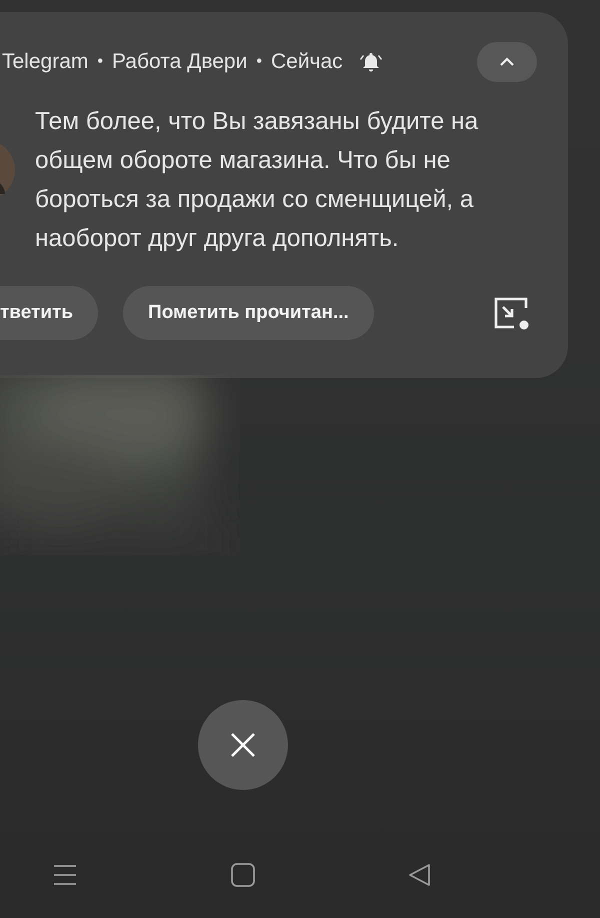 This screenshot has height=918, width=600. I want to click on header-text: Работа Двери, so click(180, 62).